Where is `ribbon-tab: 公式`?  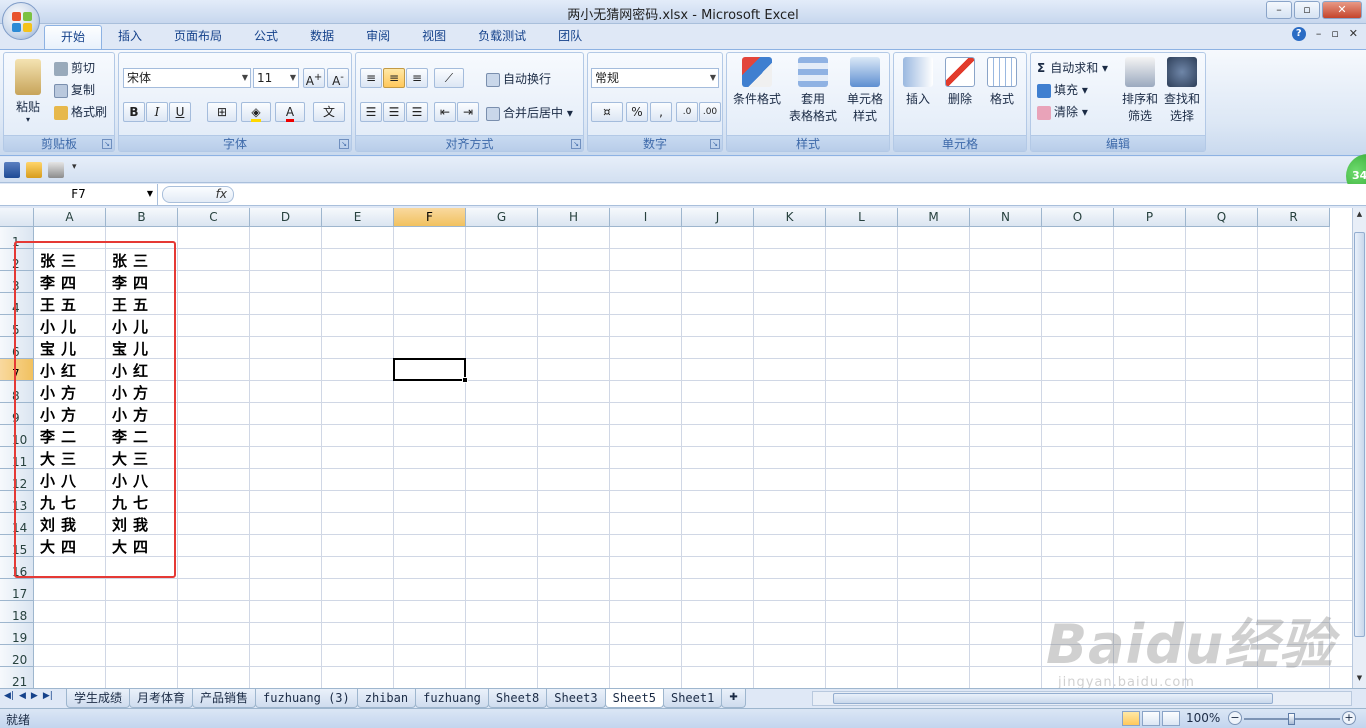 ribbon-tab: 公式 is located at coordinates (266, 37).